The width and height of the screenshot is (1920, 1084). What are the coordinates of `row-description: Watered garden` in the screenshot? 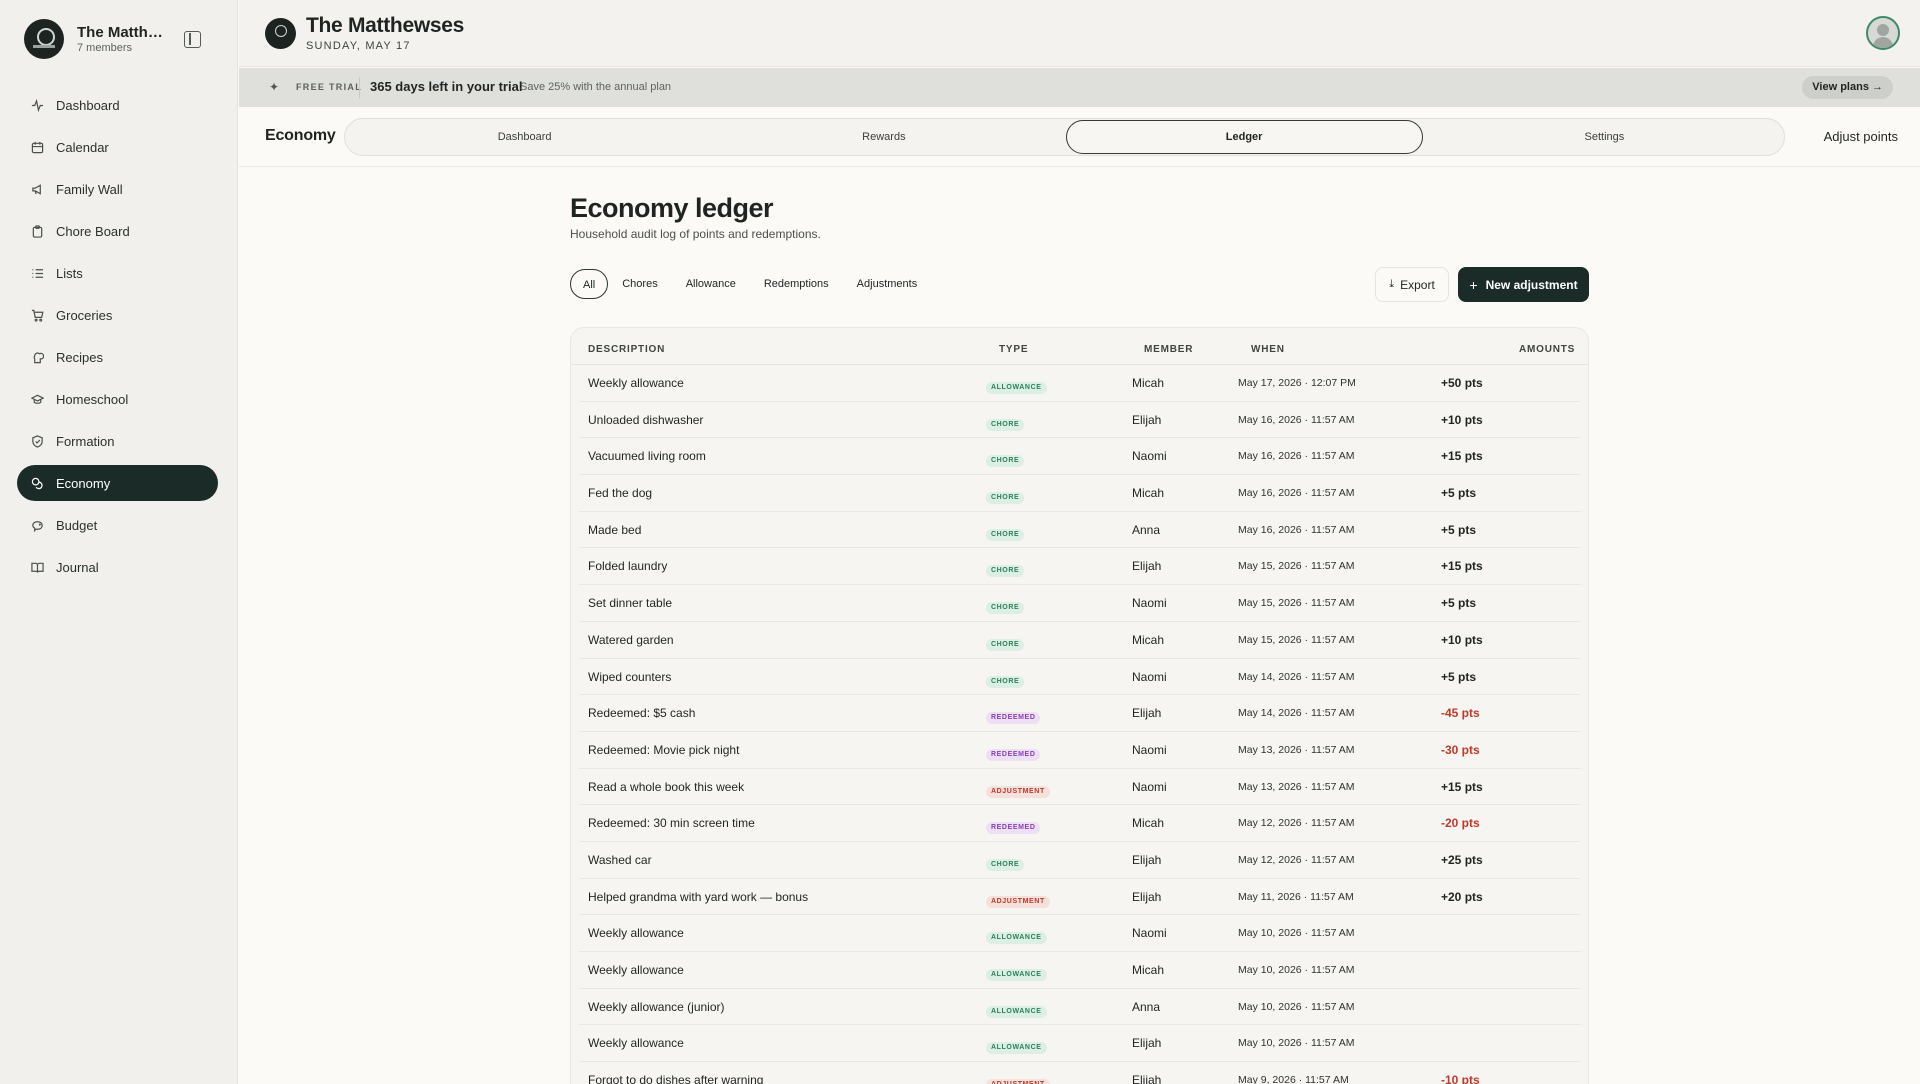 It's located at (631, 639).